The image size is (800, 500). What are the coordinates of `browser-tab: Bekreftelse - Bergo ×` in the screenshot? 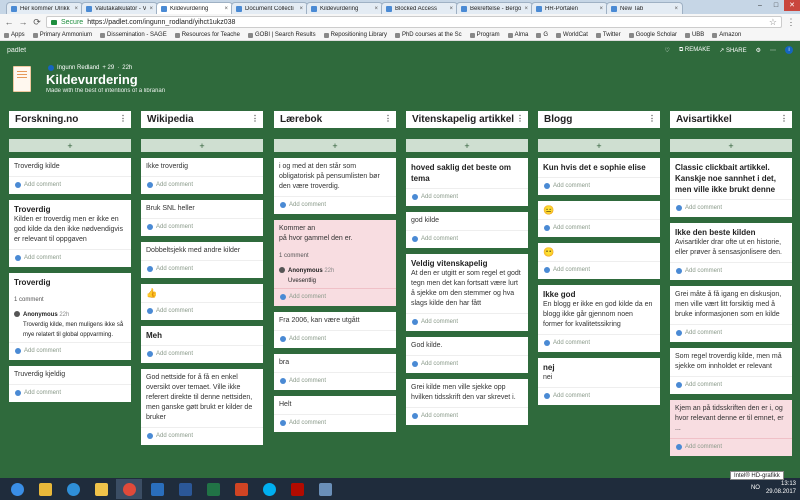 It's located at (494, 8).